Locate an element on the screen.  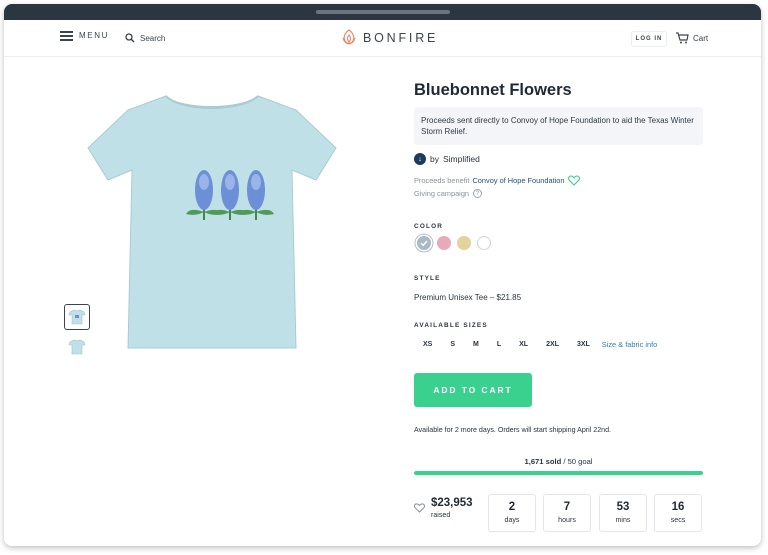
campaign-type-line: Giving campaign ? is located at coordinates (448, 193).